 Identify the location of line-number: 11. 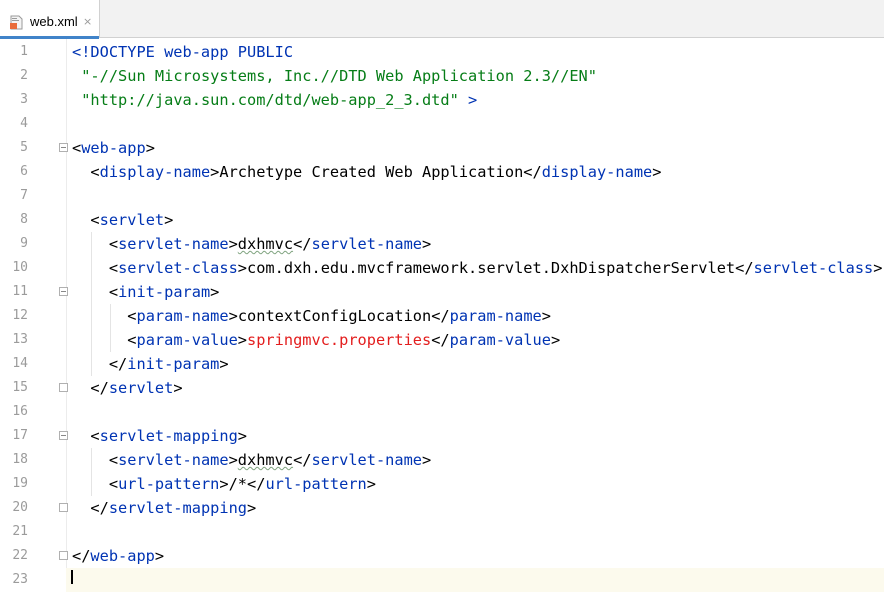
(20, 291).